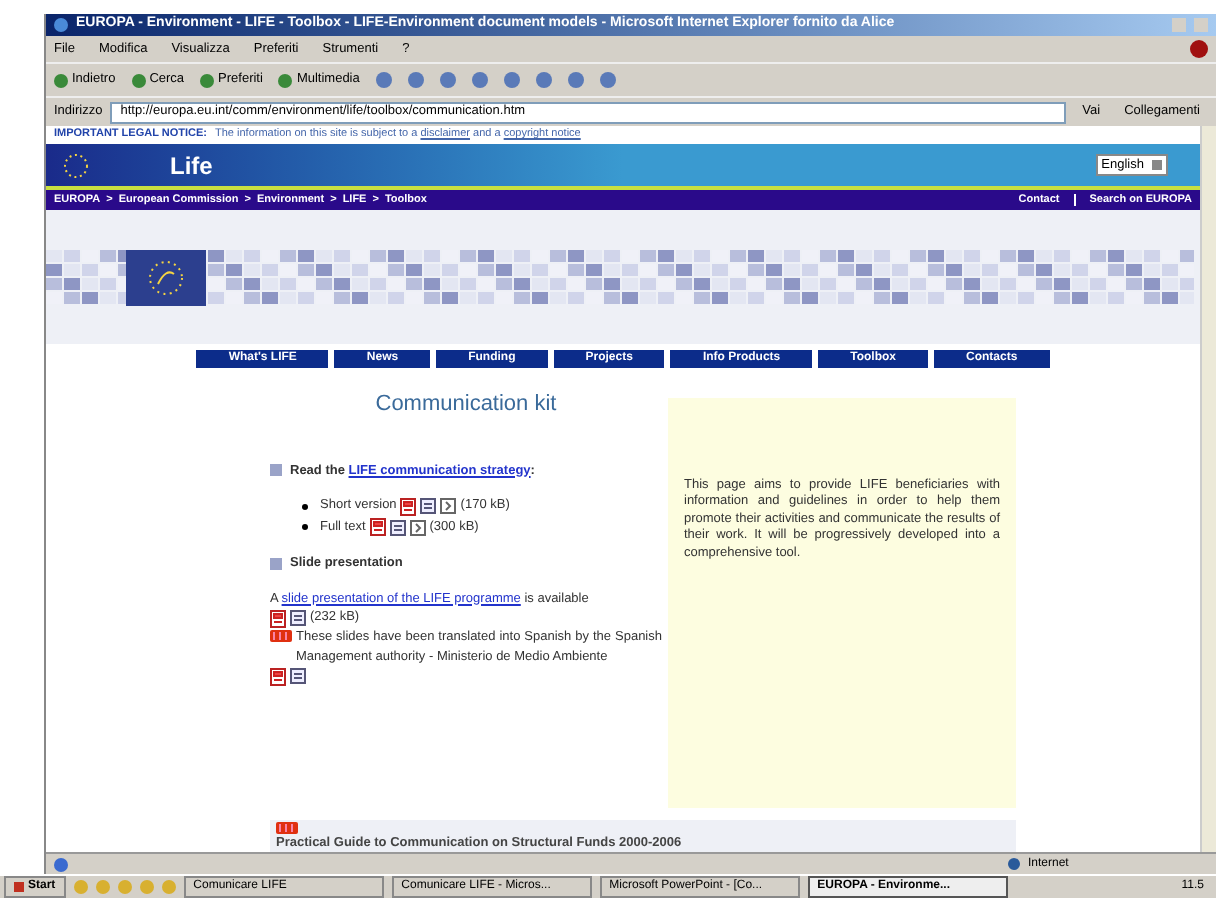 Image resolution: width=1216 pixels, height=898 pixels. I want to click on eu-stars-icon, so click(76, 165).